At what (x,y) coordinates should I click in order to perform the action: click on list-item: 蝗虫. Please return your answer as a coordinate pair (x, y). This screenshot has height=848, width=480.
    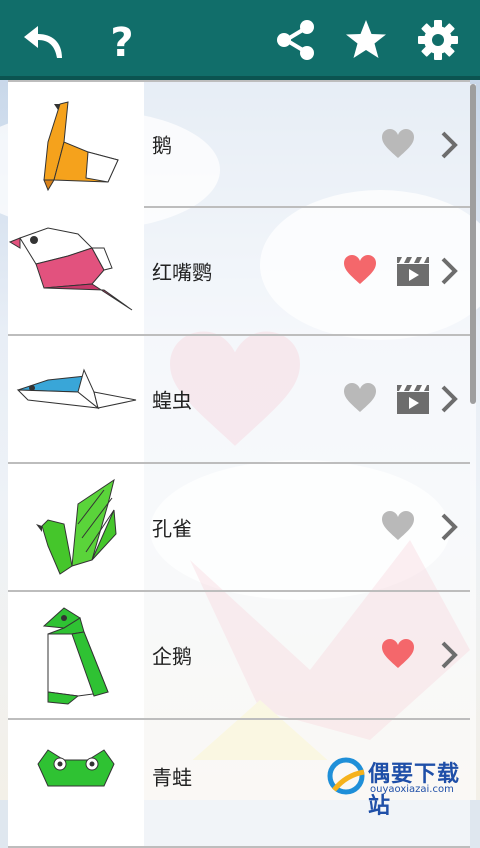
    Looking at the image, I should click on (239, 400).